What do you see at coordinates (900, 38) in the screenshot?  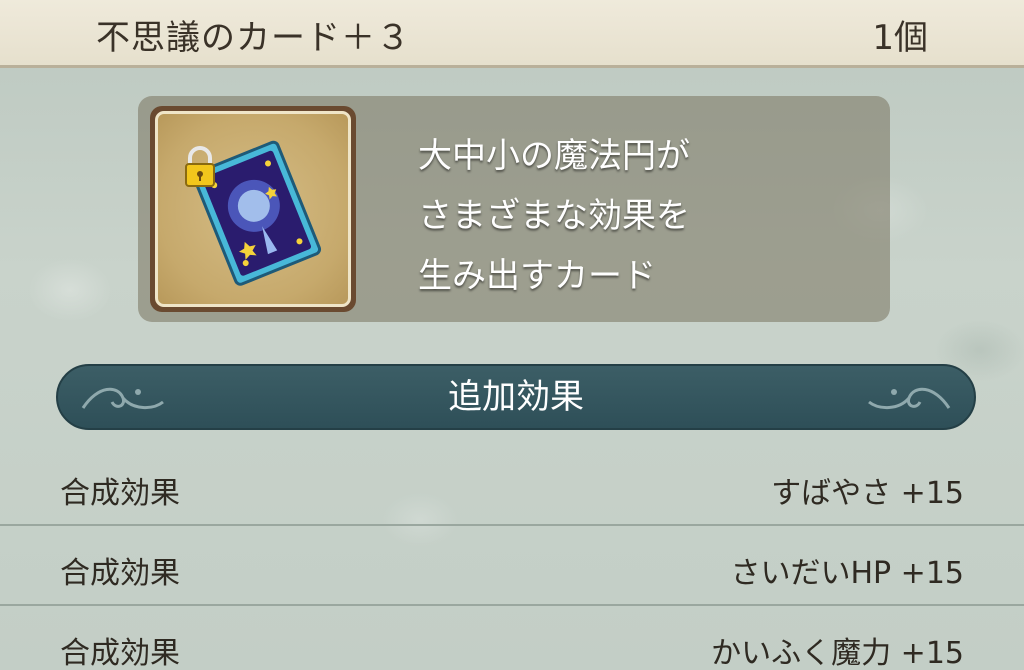 I see `item-count: 1個` at bounding box center [900, 38].